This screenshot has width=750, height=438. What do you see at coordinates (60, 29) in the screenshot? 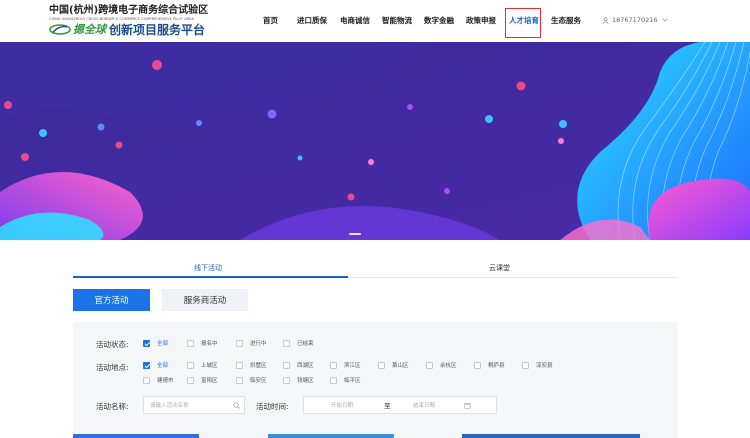
I see `globe-leaf-icon` at bounding box center [60, 29].